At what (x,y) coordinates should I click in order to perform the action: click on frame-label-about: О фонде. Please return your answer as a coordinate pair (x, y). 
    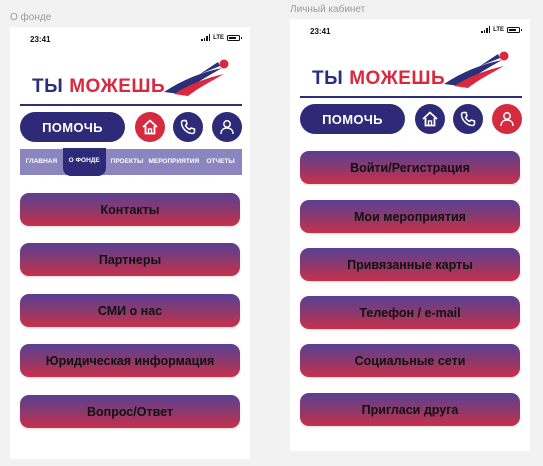
    Looking at the image, I should click on (31, 17).